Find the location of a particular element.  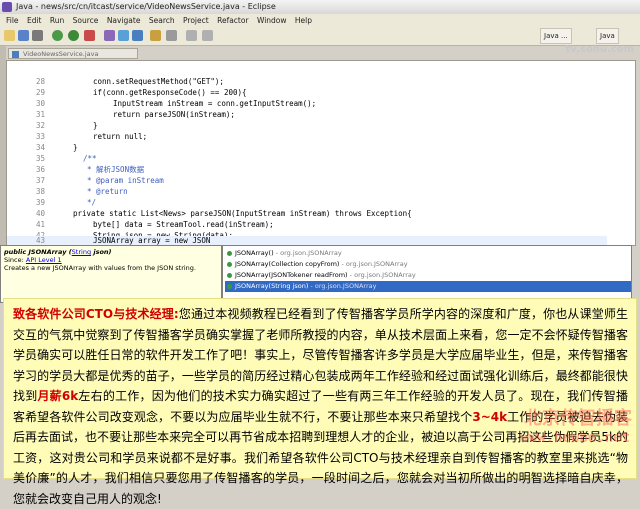

caption-highlight-range: 3~4k is located at coordinates (490, 416).